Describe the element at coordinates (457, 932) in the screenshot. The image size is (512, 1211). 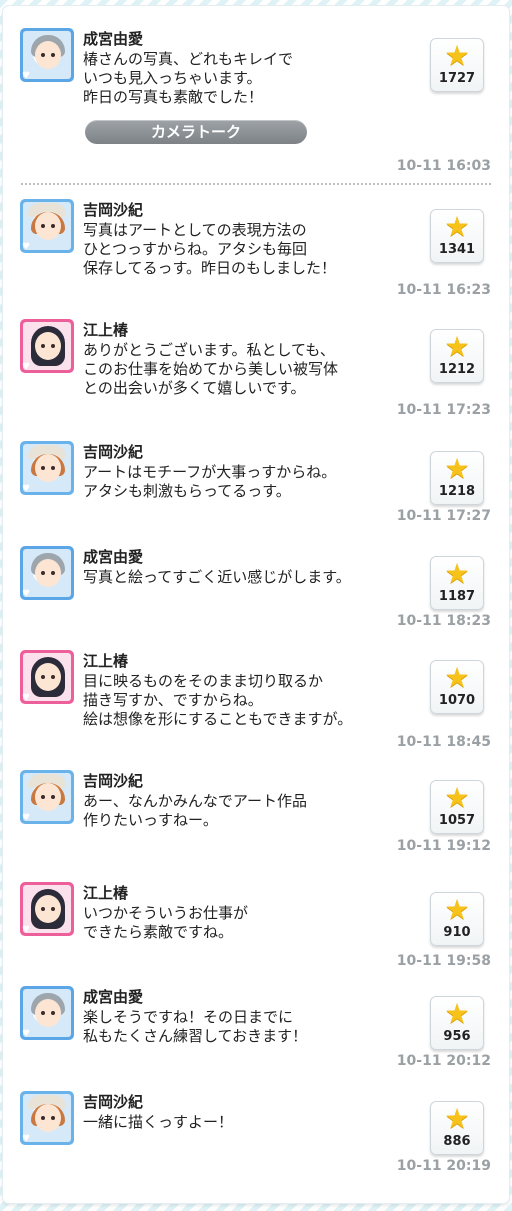
I see `star-count: 910` at that location.